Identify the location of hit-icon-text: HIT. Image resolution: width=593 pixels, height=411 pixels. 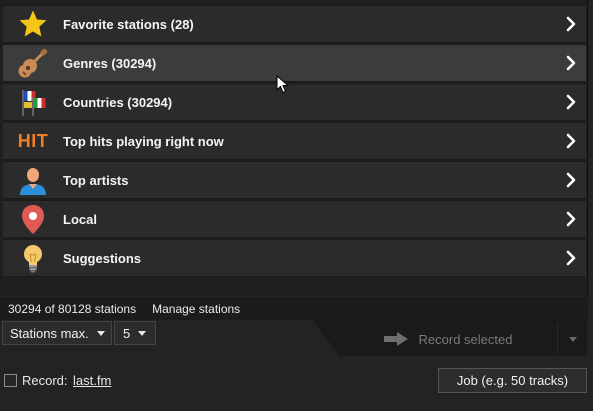
(33, 140).